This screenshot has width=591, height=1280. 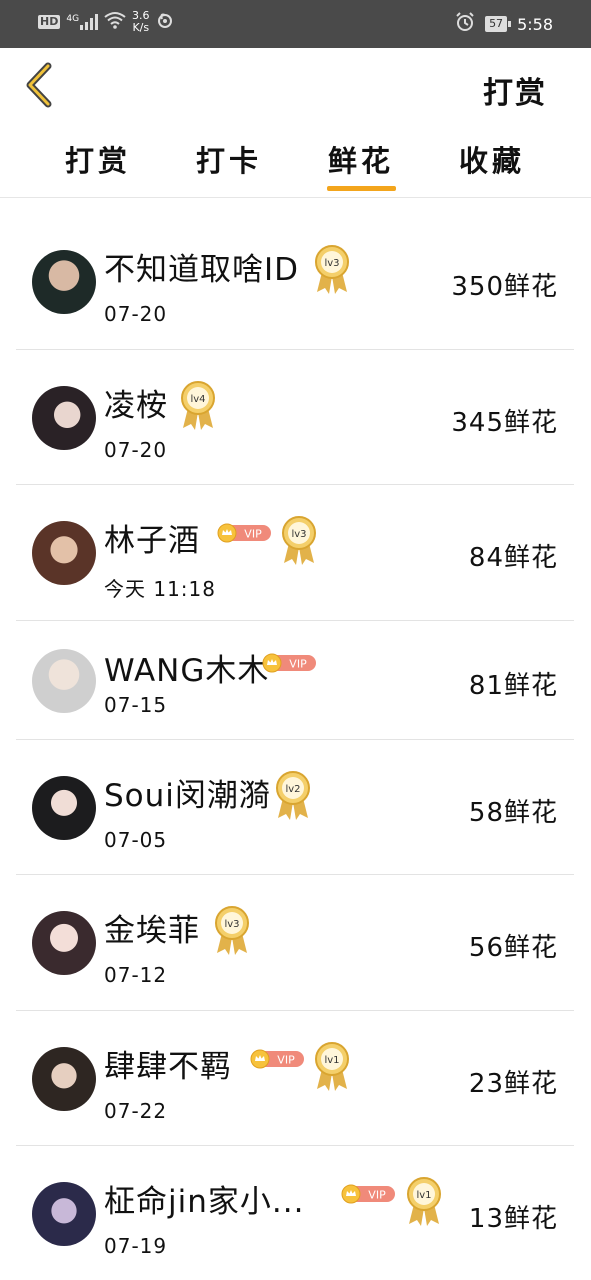 What do you see at coordinates (229, 159) in the screenshot?
I see `tab-checkin: 打卡` at bounding box center [229, 159].